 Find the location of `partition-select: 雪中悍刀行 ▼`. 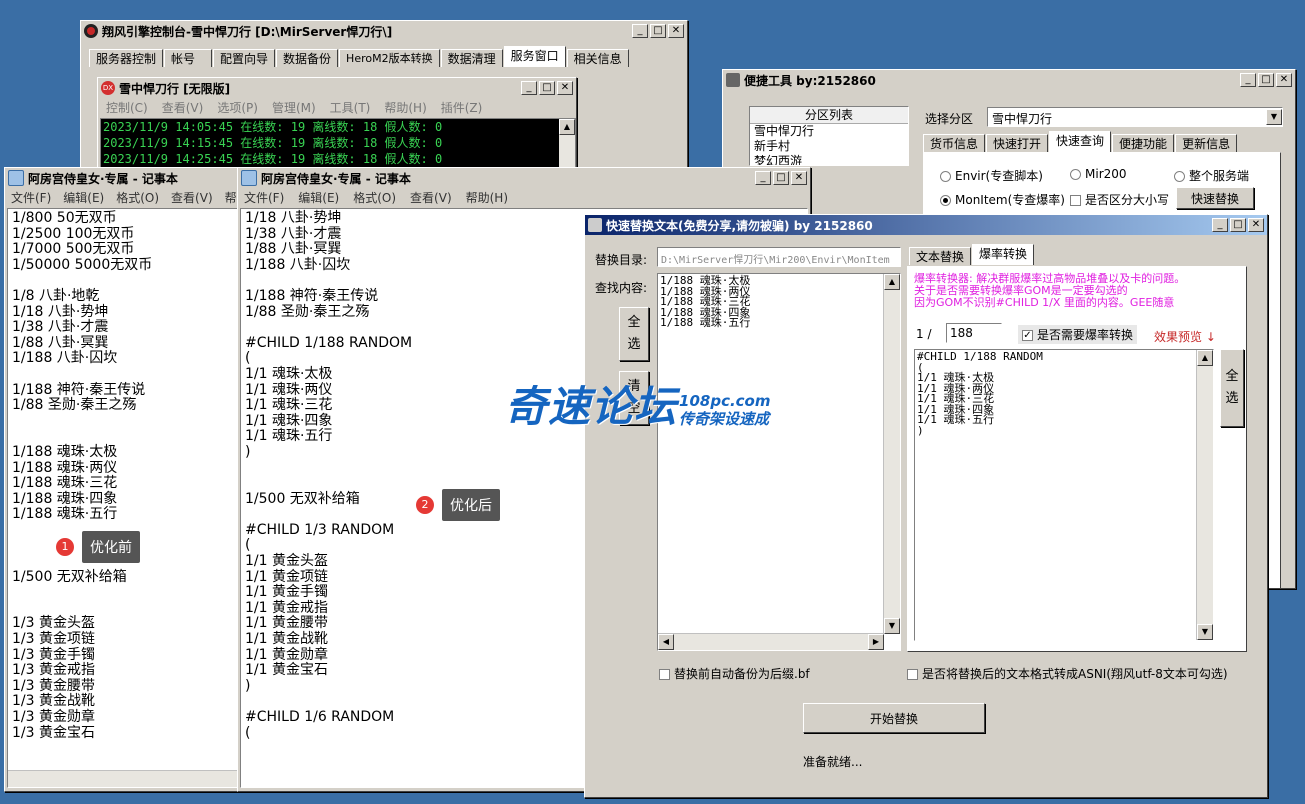

partition-select: 雪中悍刀行 ▼ is located at coordinates (1135, 117).